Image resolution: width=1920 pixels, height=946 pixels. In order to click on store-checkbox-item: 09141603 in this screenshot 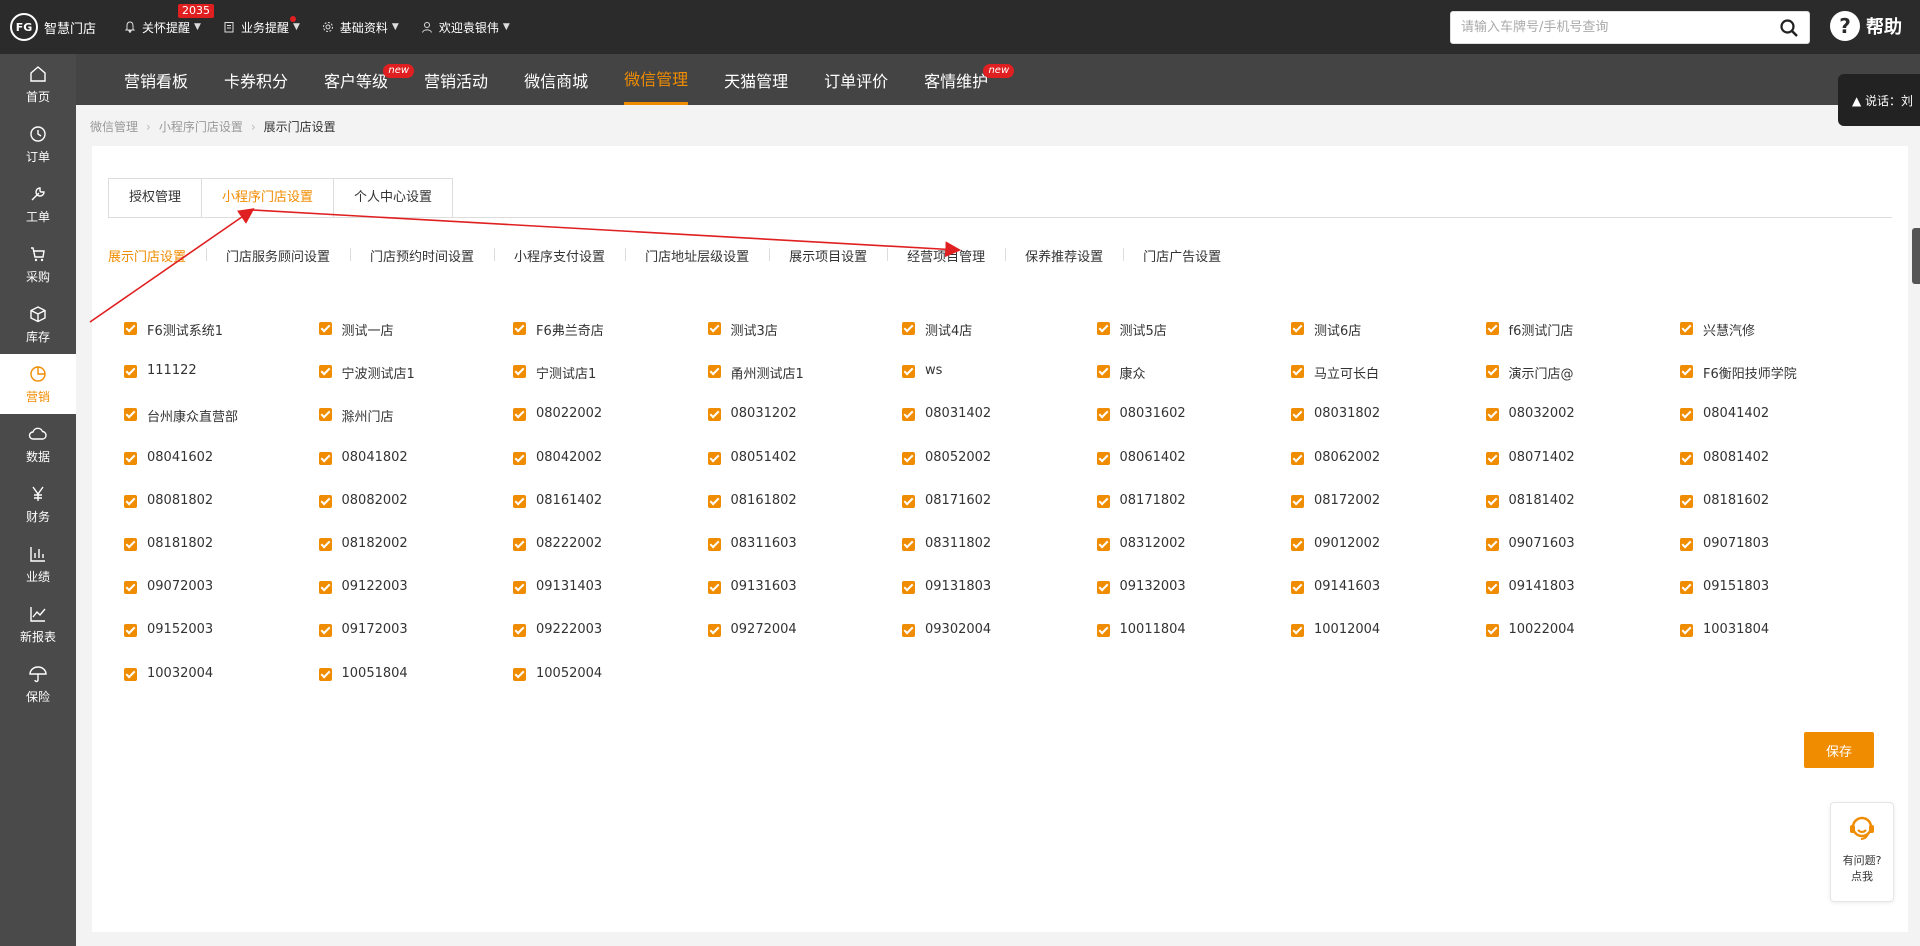, I will do `click(1388, 598)`.